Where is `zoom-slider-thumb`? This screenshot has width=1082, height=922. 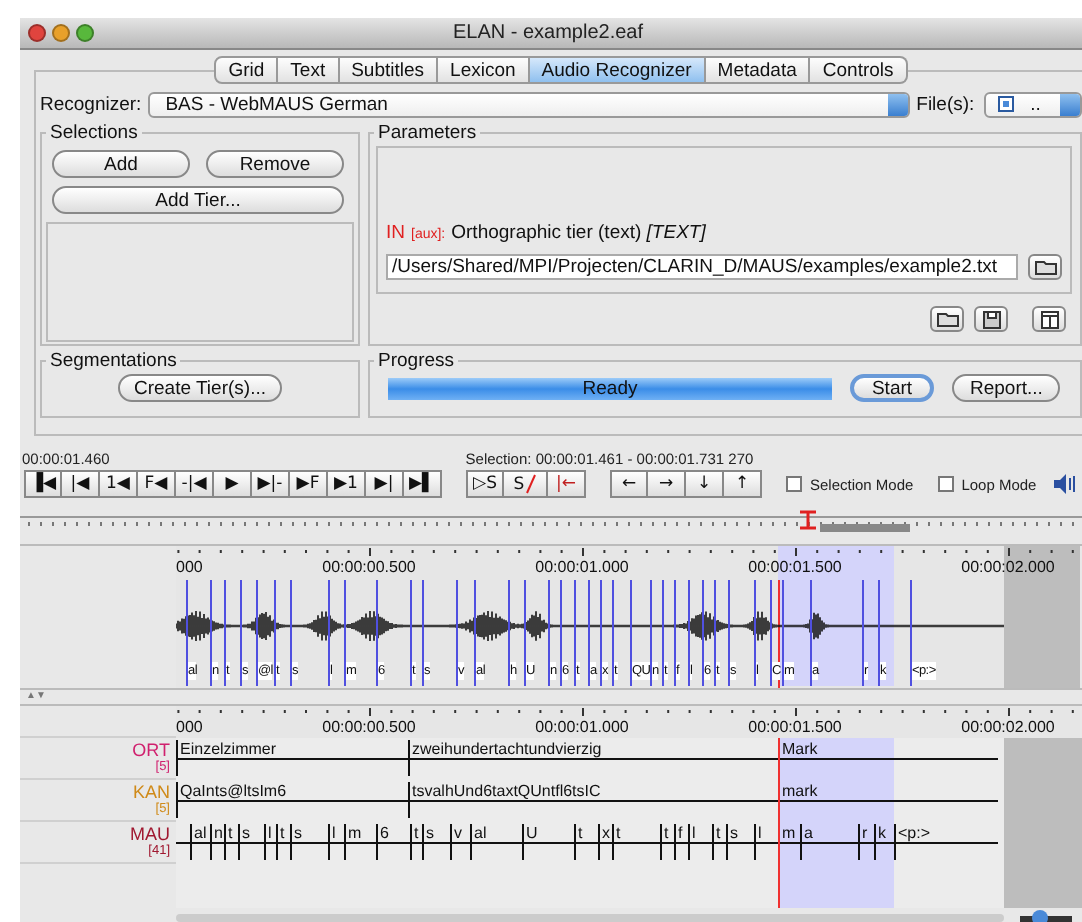
zoom-slider-thumb is located at coordinates (1040, 915).